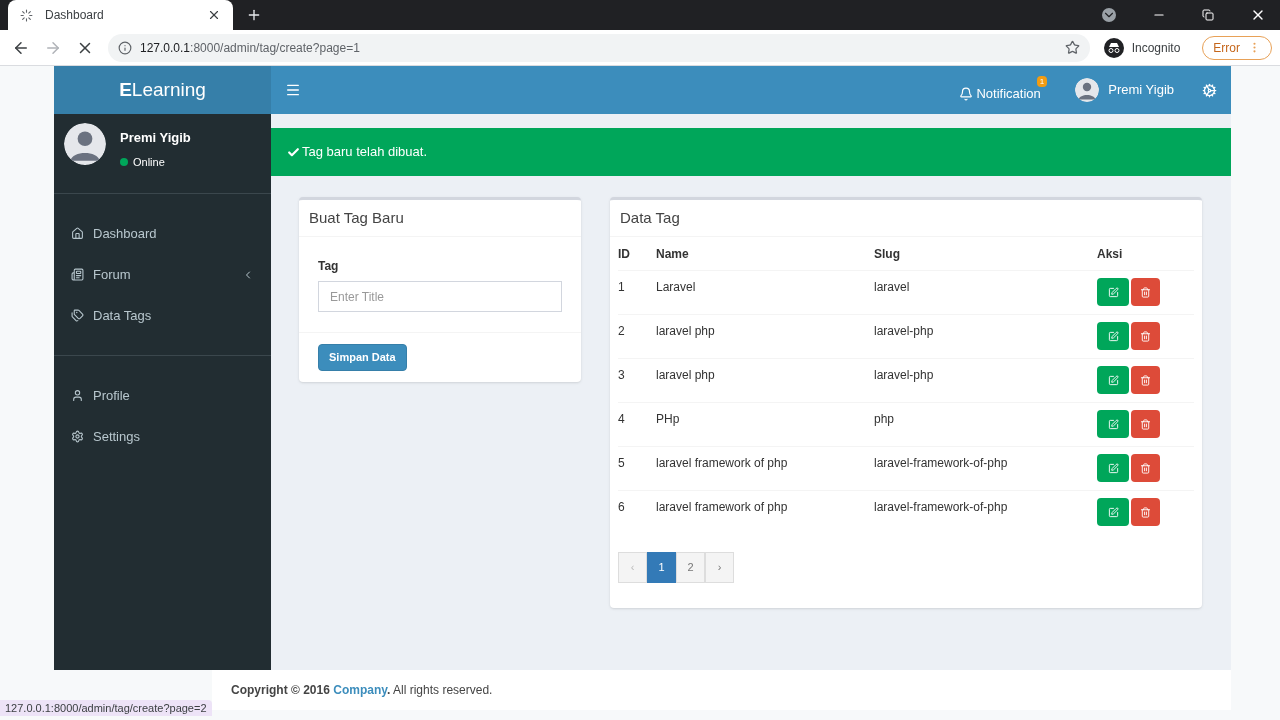  Describe the element at coordinates (120, 15) in the screenshot. I see `browser-tab: Dashboard` at that location.